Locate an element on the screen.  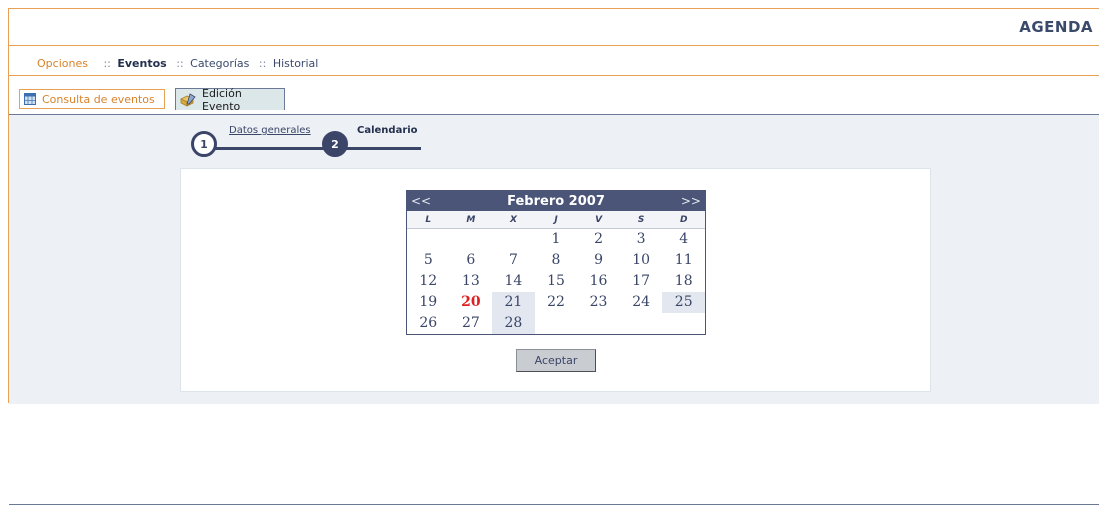
calendar-day: 12 is located at coordinates (428, 281).